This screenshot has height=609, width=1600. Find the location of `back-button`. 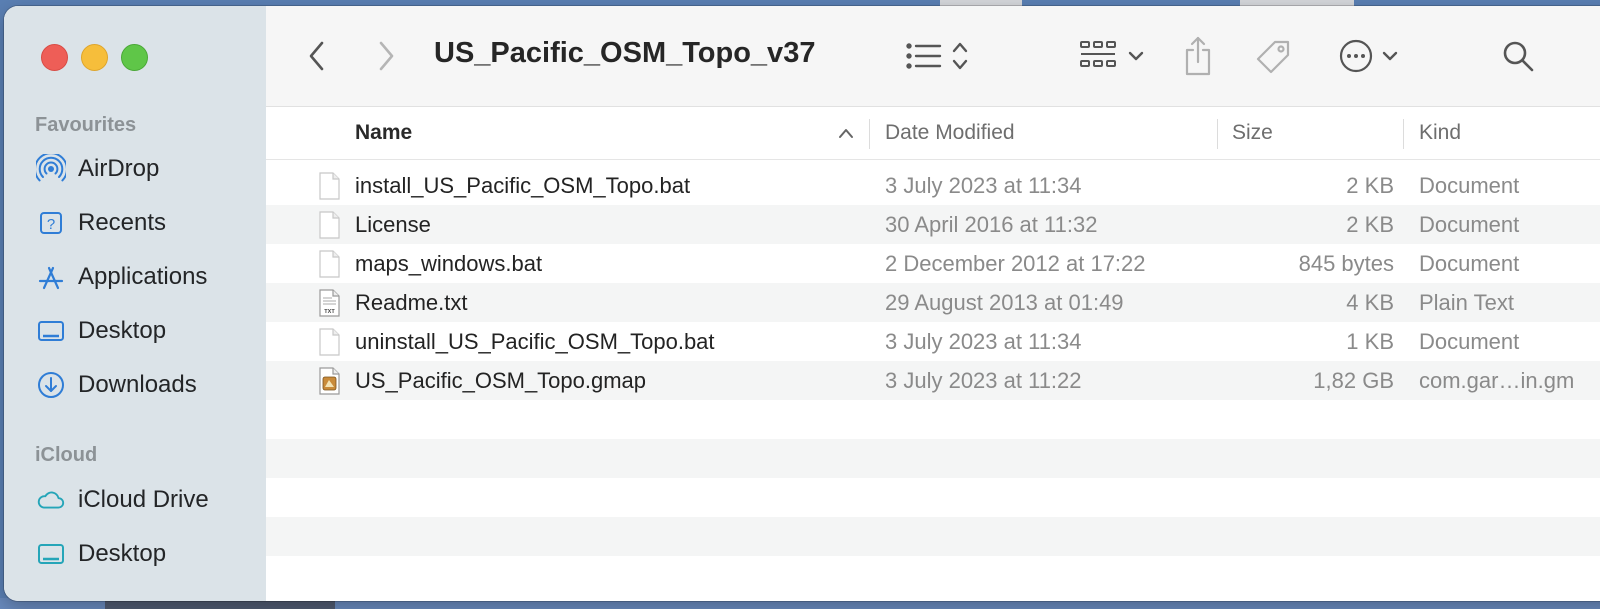

back-button is located at coordinates (317, 56).